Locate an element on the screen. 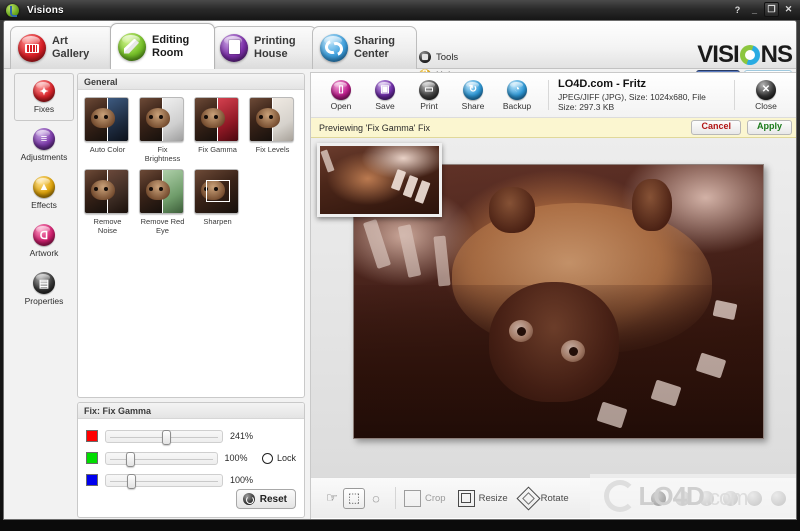 This screenshot has width=800, height=531. brand-o-icon is located at coordinates (749, 55).